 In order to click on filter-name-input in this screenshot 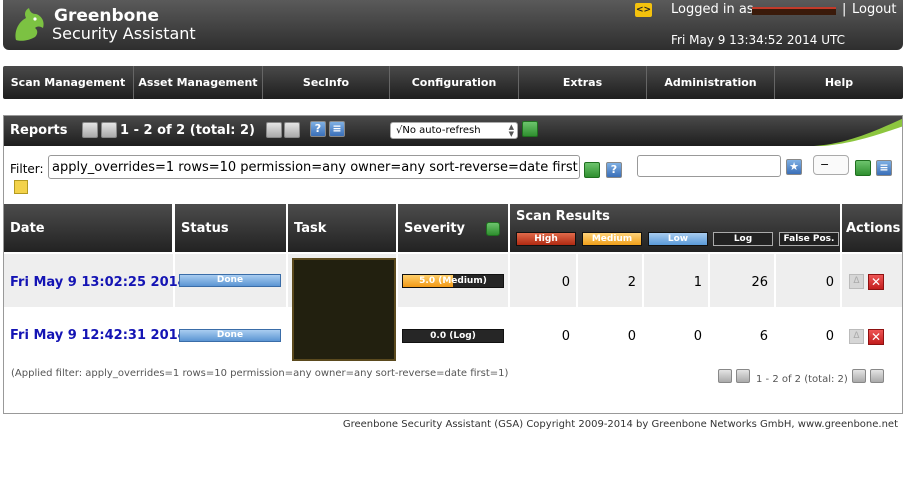, I will do `click(709, 166)`.